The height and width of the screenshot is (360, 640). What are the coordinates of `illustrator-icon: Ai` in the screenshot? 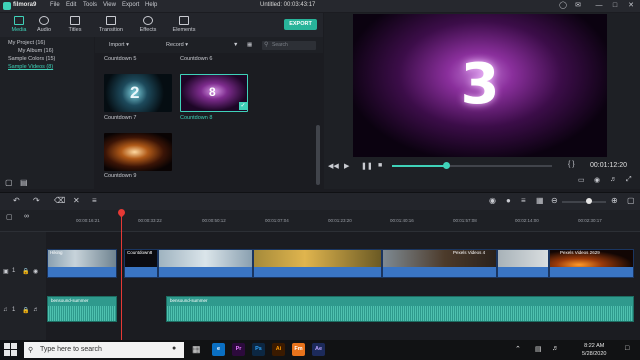 It's located at (278, 349).